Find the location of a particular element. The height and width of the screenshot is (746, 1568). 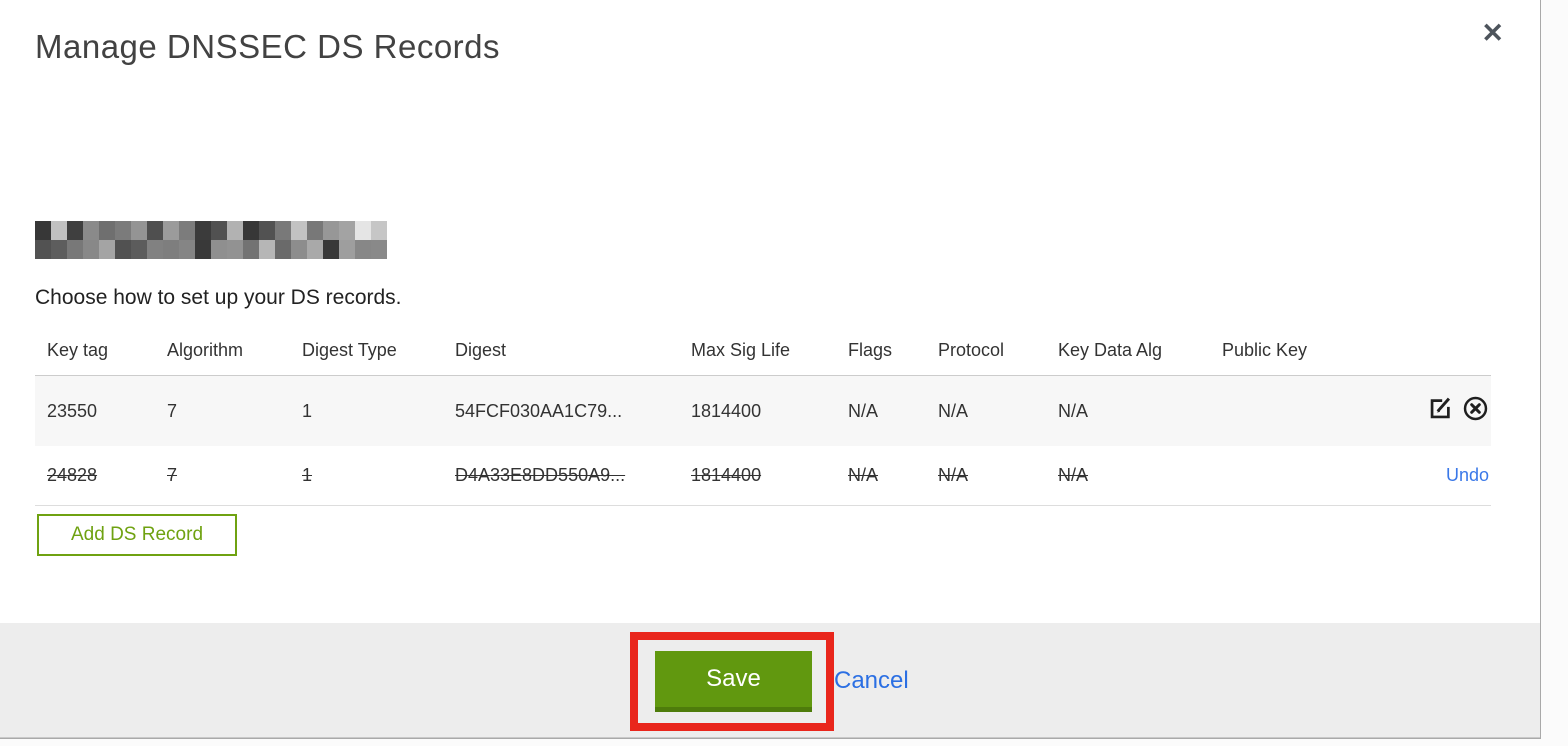

col-max-sig-life: Max Sig Life is located at coordinates (757, 352).